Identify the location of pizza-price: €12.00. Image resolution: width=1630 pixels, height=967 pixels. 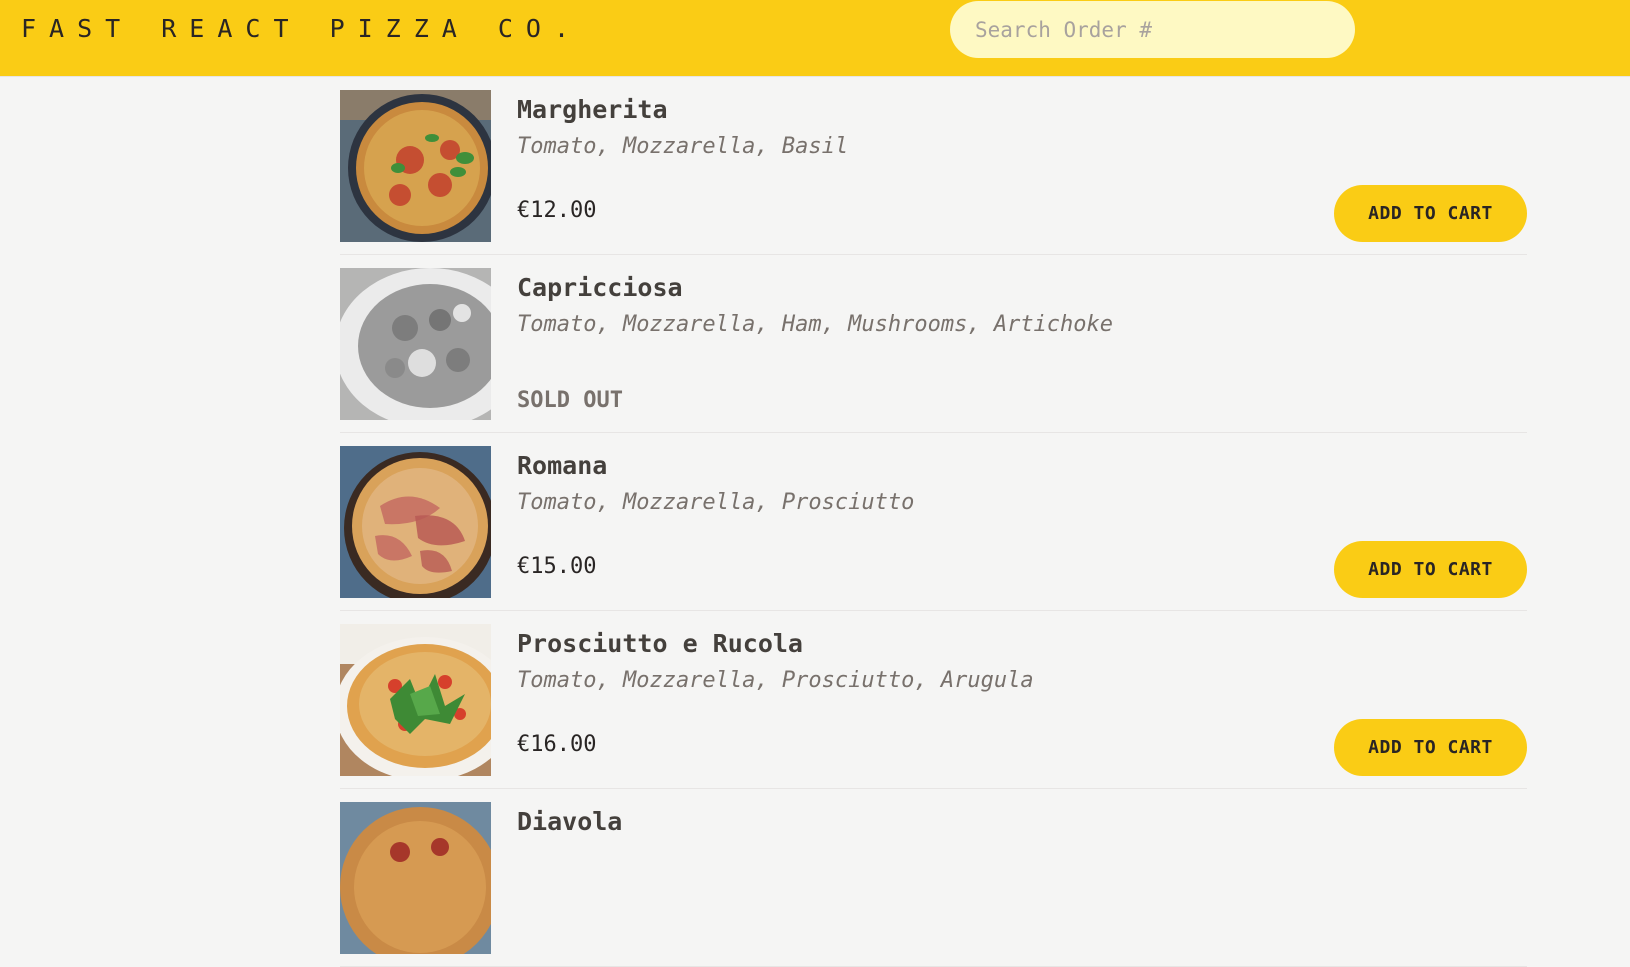
(557, 210).